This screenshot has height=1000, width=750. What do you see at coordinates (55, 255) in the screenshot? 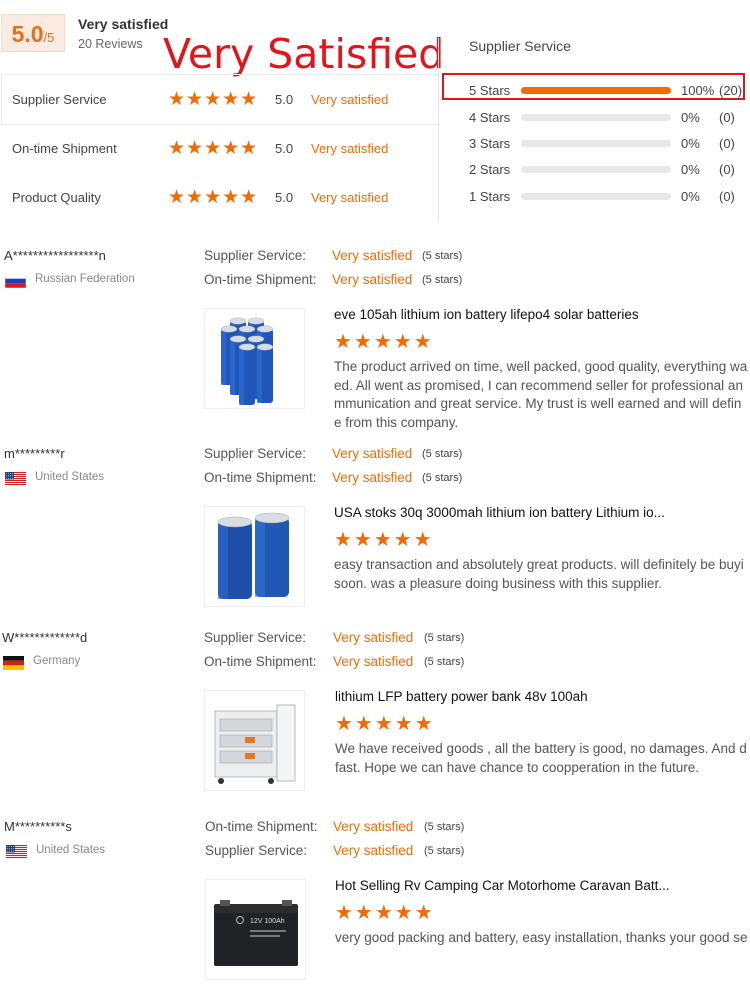
I see `reviewer-name: A*****************n` at bounding box center [55, 255].